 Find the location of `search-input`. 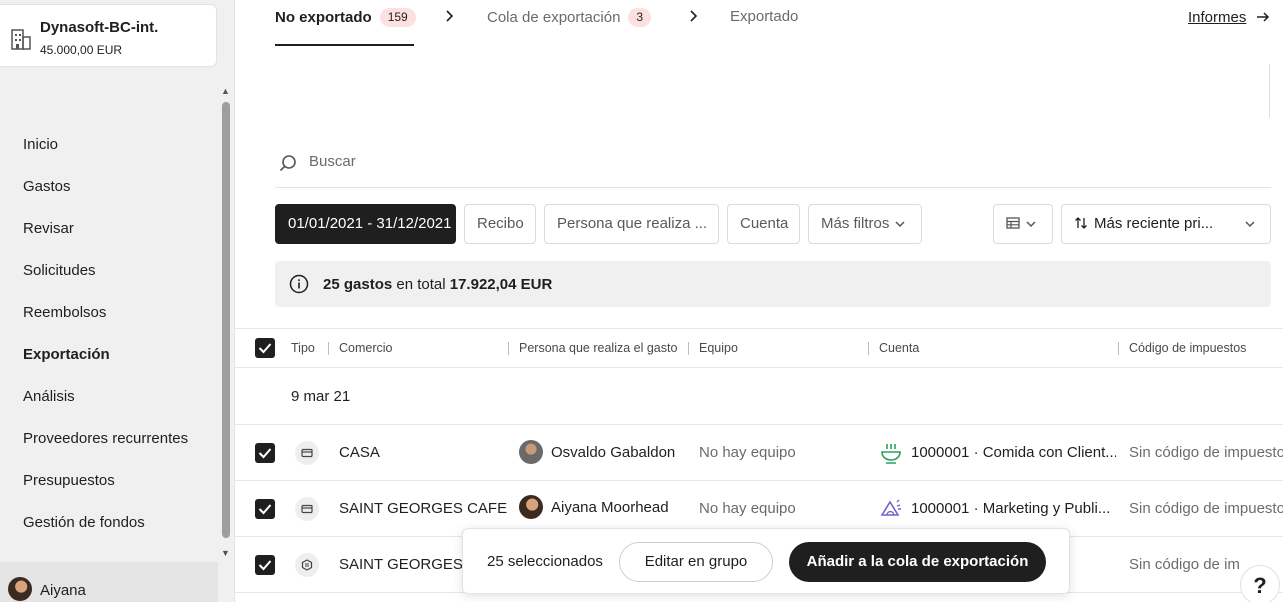

search-input is located at coordinates (609, 161).